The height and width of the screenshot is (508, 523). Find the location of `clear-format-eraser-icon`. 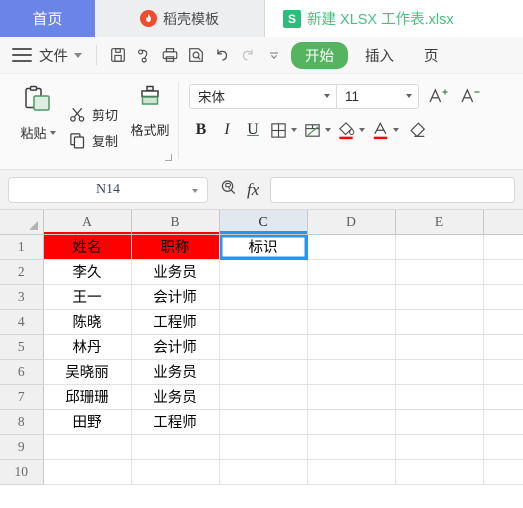

clear-format-eraser-icon is located at coordinates (417, 130).